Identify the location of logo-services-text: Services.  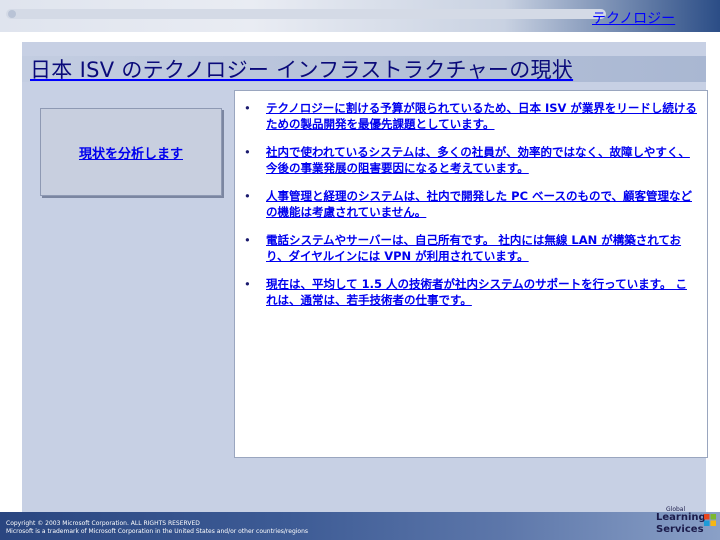
(680, 529).